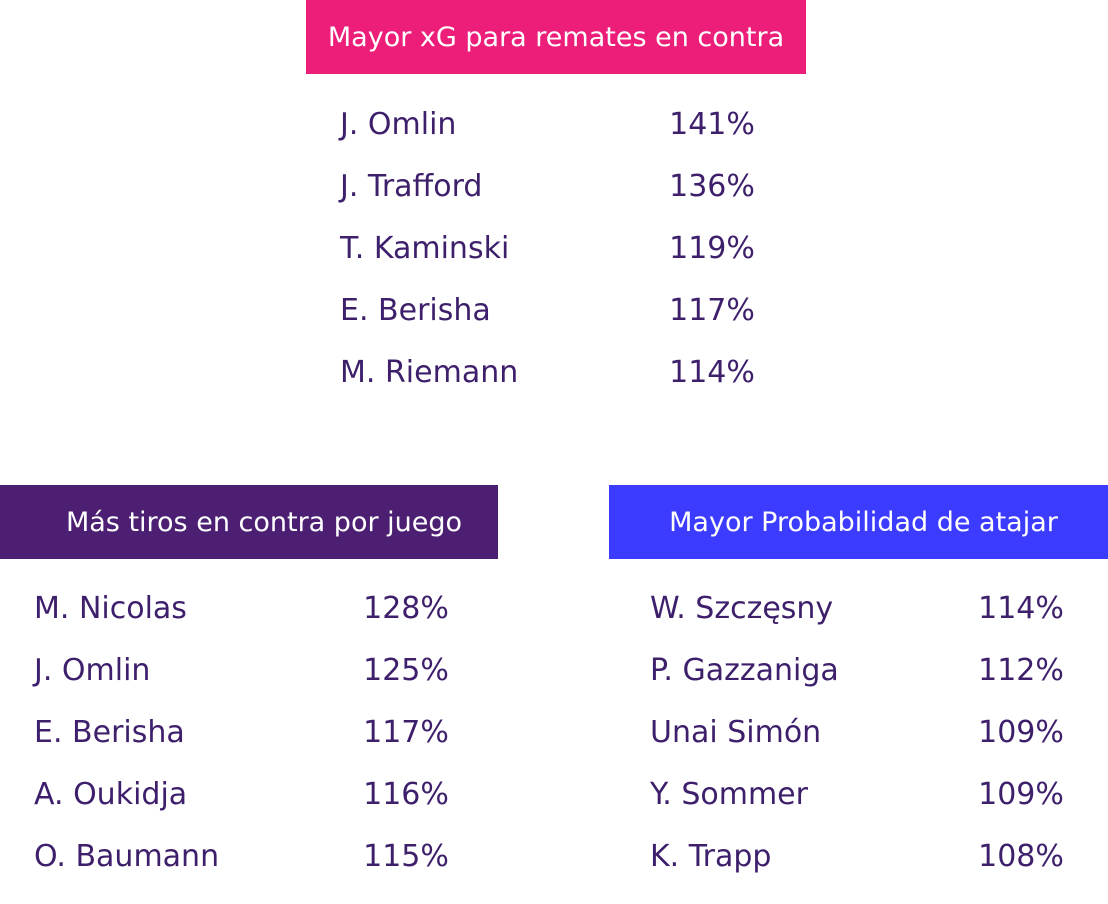 The width and height of the screenshot is (1108, 904). What do you see at coordinates (111, 794) in the screenshot?
I see `player-name: A. Oukidja` at bounding box center [111, 794].